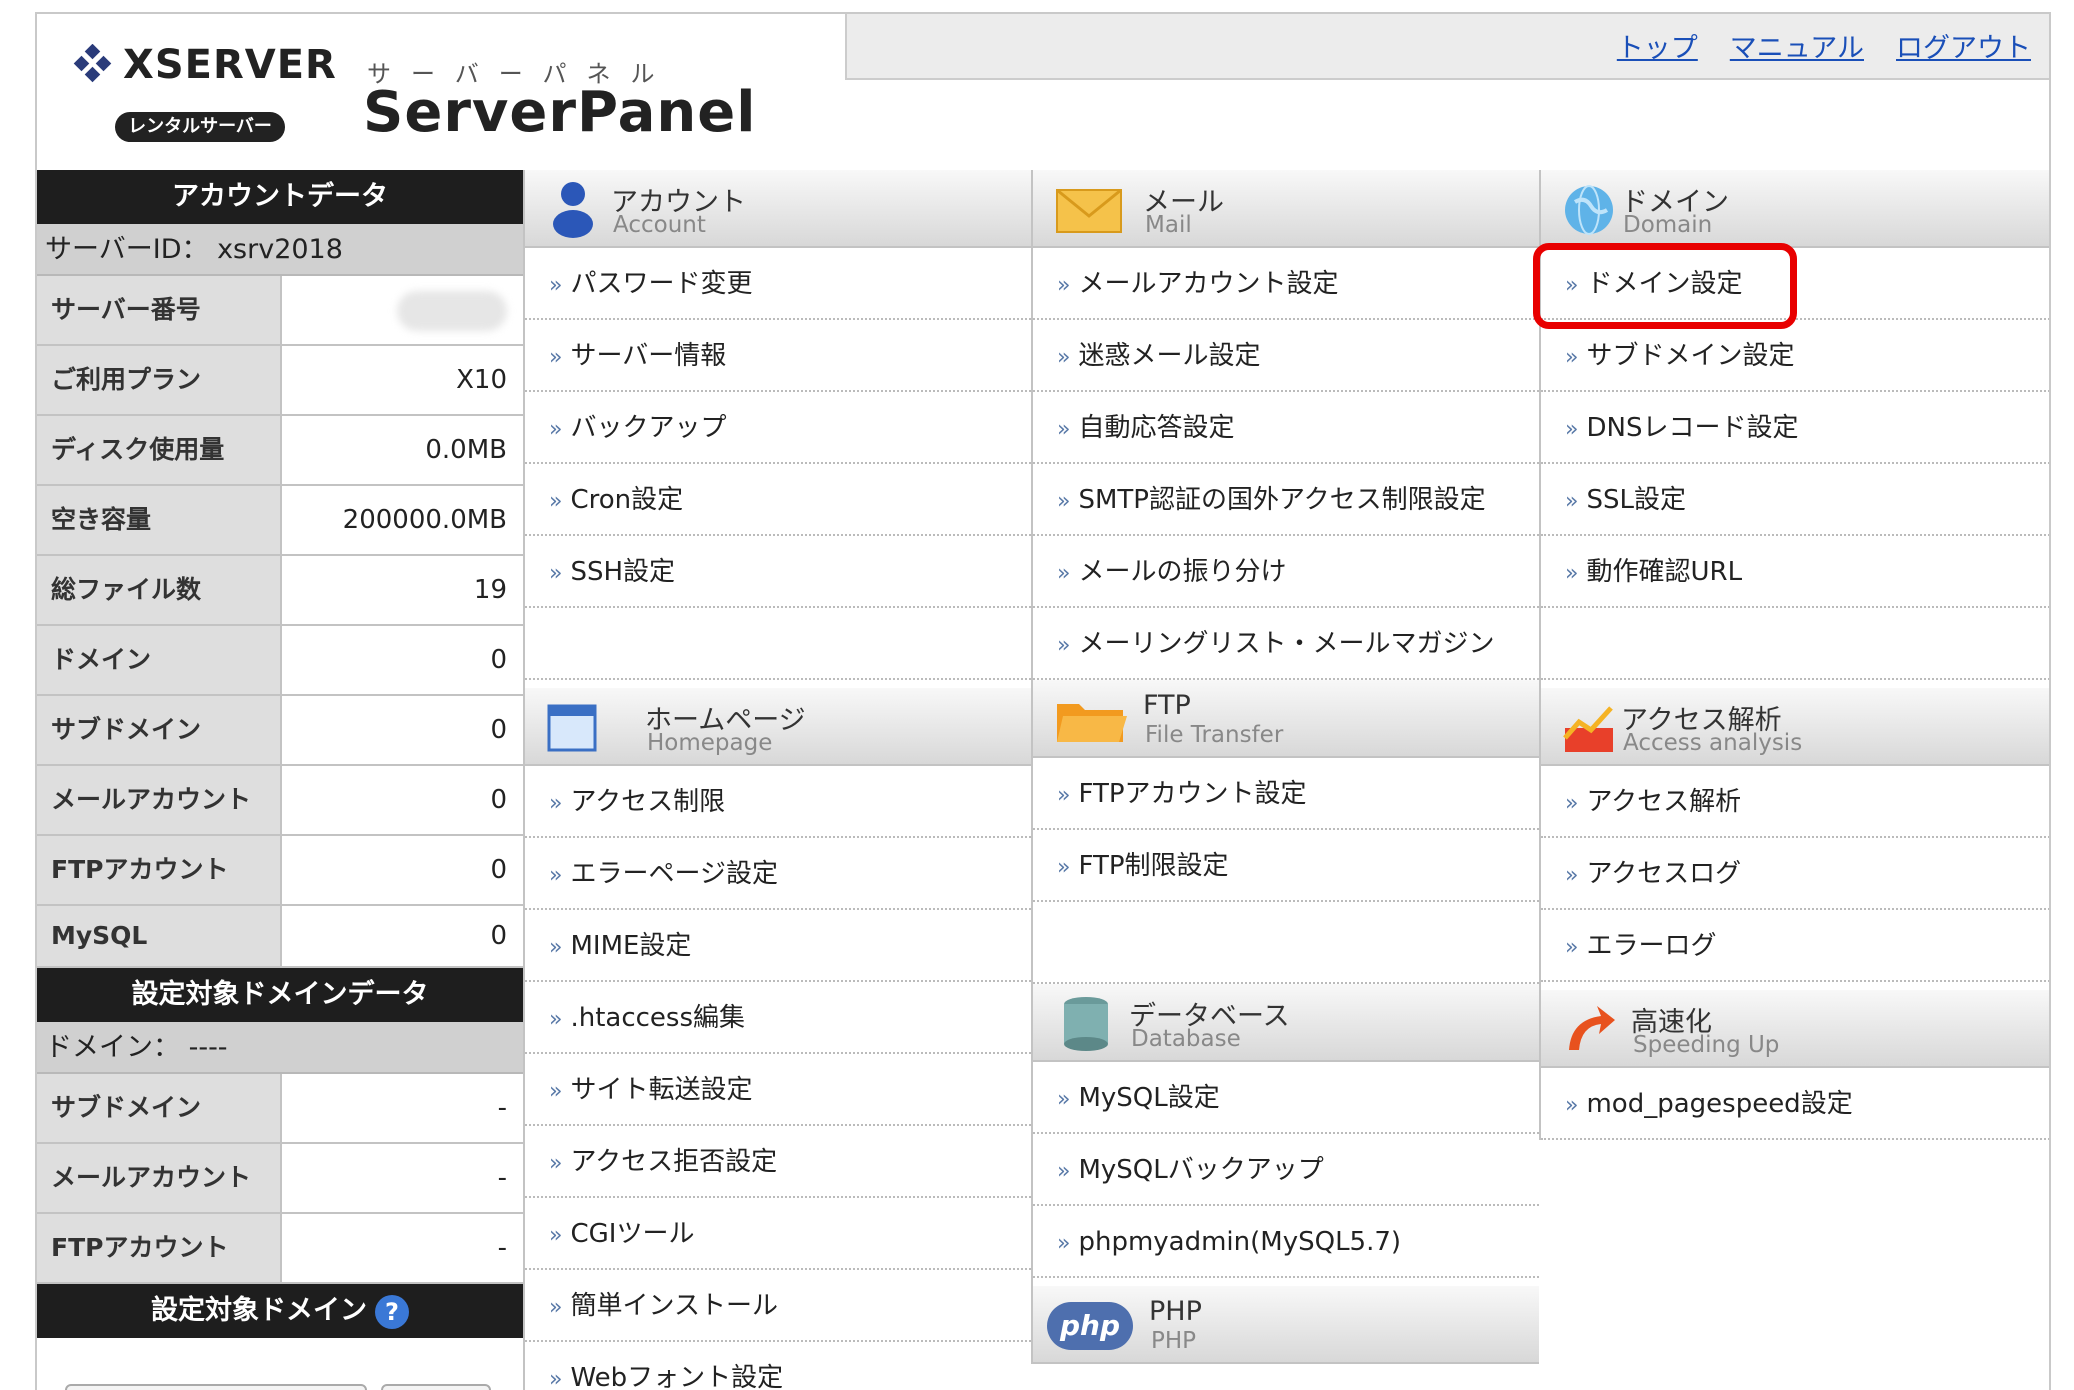 Image resolution: width=2074 pixels, height=1390 pixels. What do you see at coordinates (1795, 946) in the screenshot?
I see `menu-item-error-log: » エラーログ` at bounding box center [1795, 946].